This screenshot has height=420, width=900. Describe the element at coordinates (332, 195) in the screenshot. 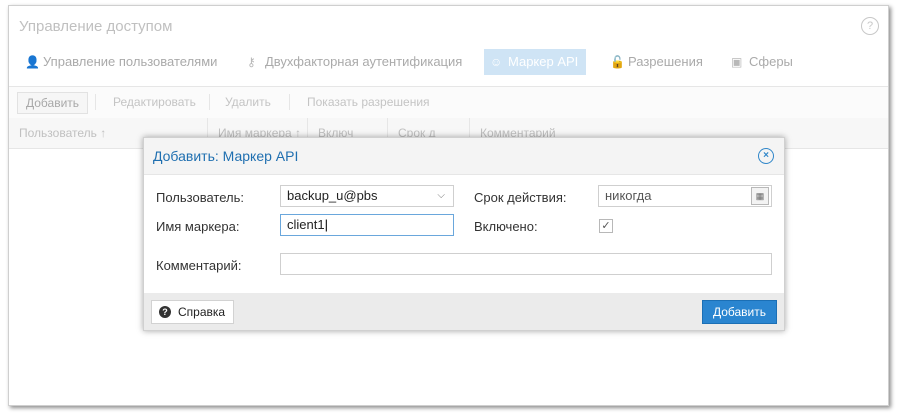

I see `user-select-value: backup_u@pbs` at that location.